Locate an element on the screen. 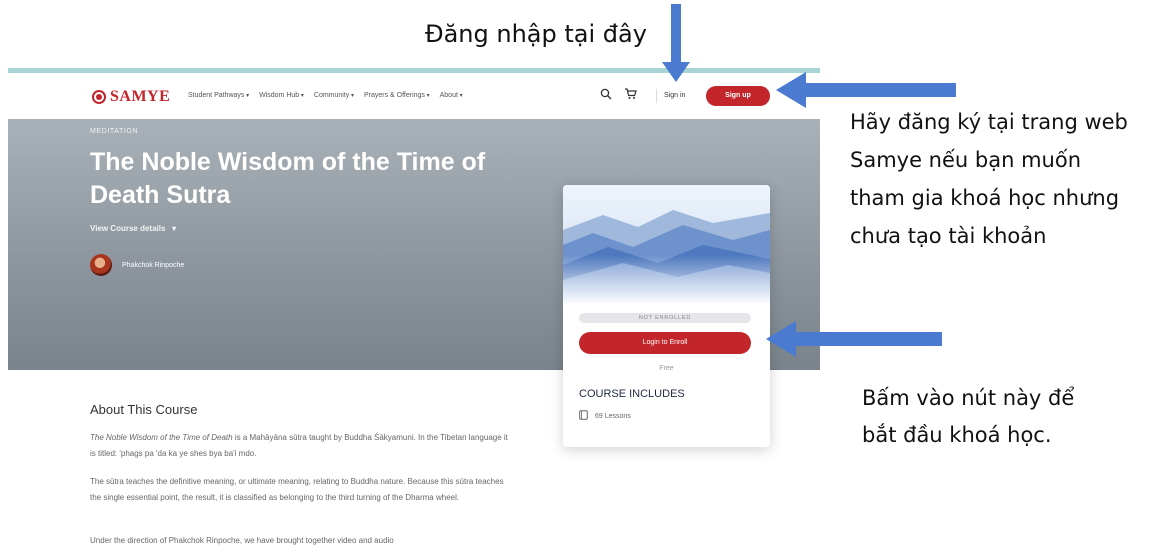 The image size is (1165, 551). enroll-note-annotation: Bấm vào nút này để bắt đầu khoá học. is located at coordinates (1012, 417).